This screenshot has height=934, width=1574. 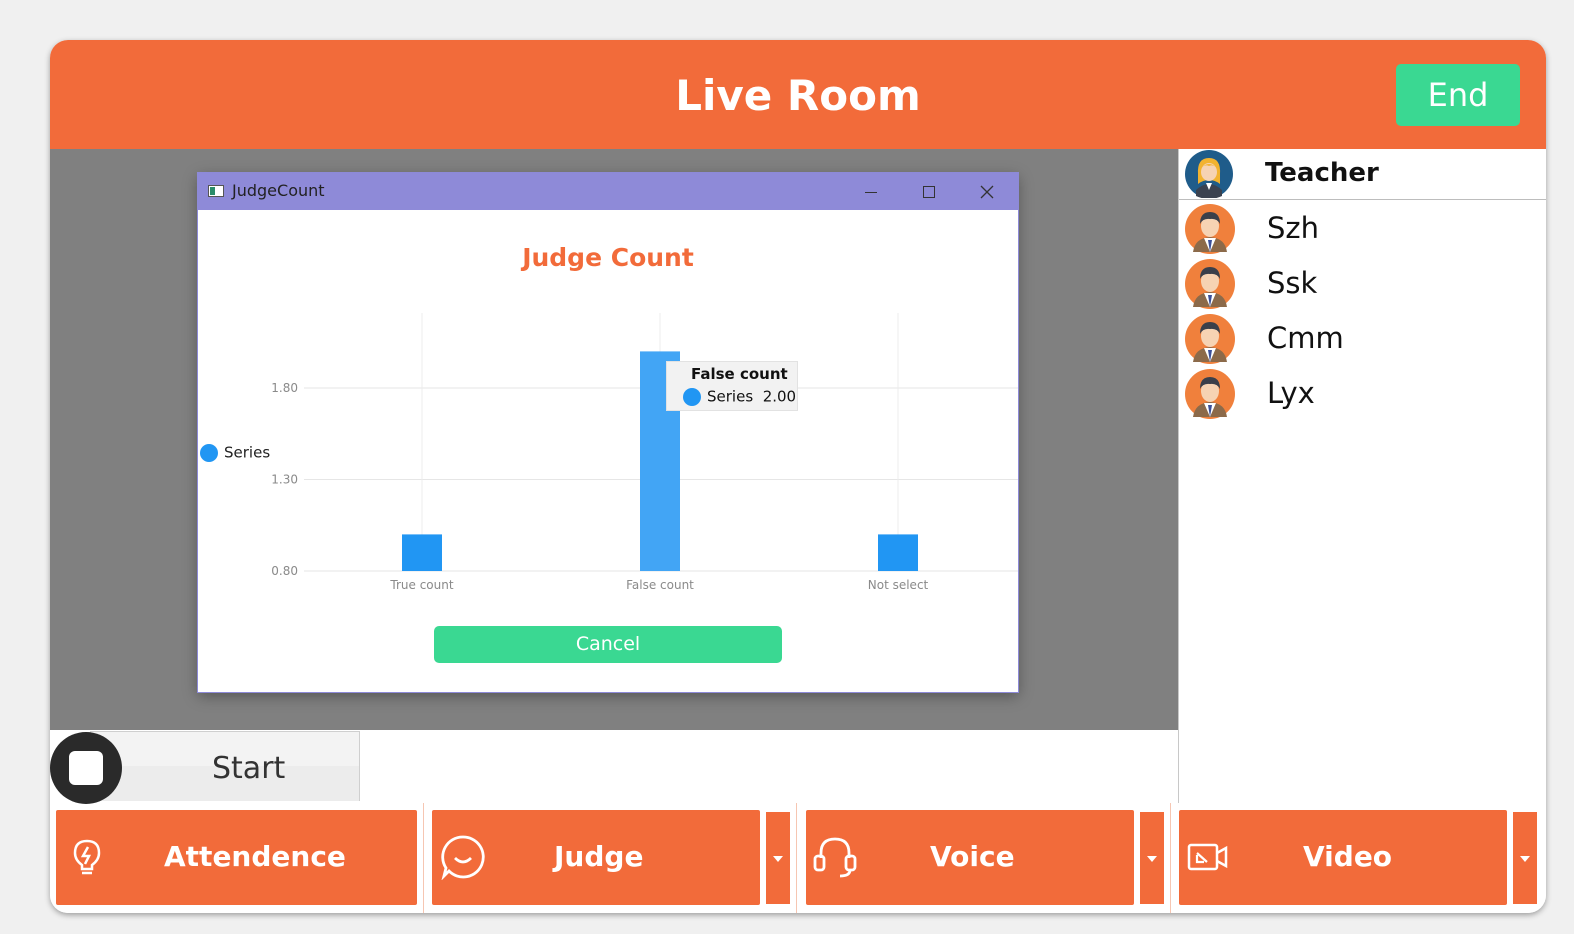 I want to click on voice-label: Voice, so click(x=972, y=856).